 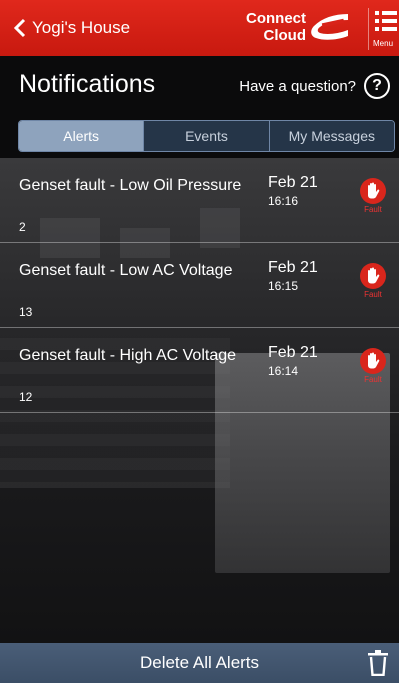 What do you see at coordinates (276, 18) in the screenshot?
I see `brand-line-1: Connect` at bounding box center [276, 18].